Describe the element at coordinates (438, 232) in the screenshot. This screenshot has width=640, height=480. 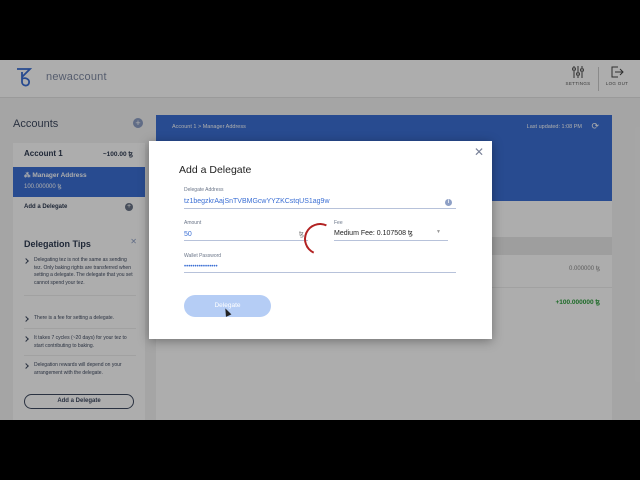
I see `chevron-down-icon: ▼` at that location.